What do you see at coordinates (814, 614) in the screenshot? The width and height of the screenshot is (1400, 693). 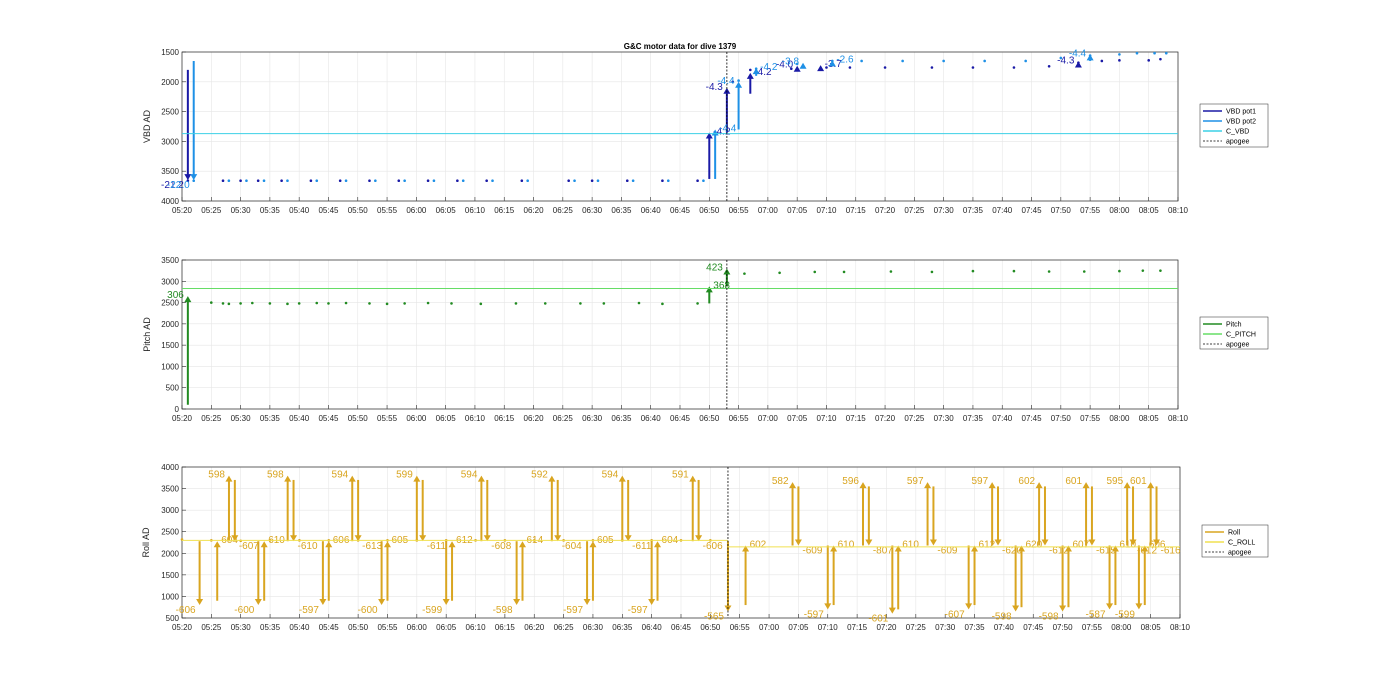 I see `arrow-label: -597` at bounding box center [814, 614].